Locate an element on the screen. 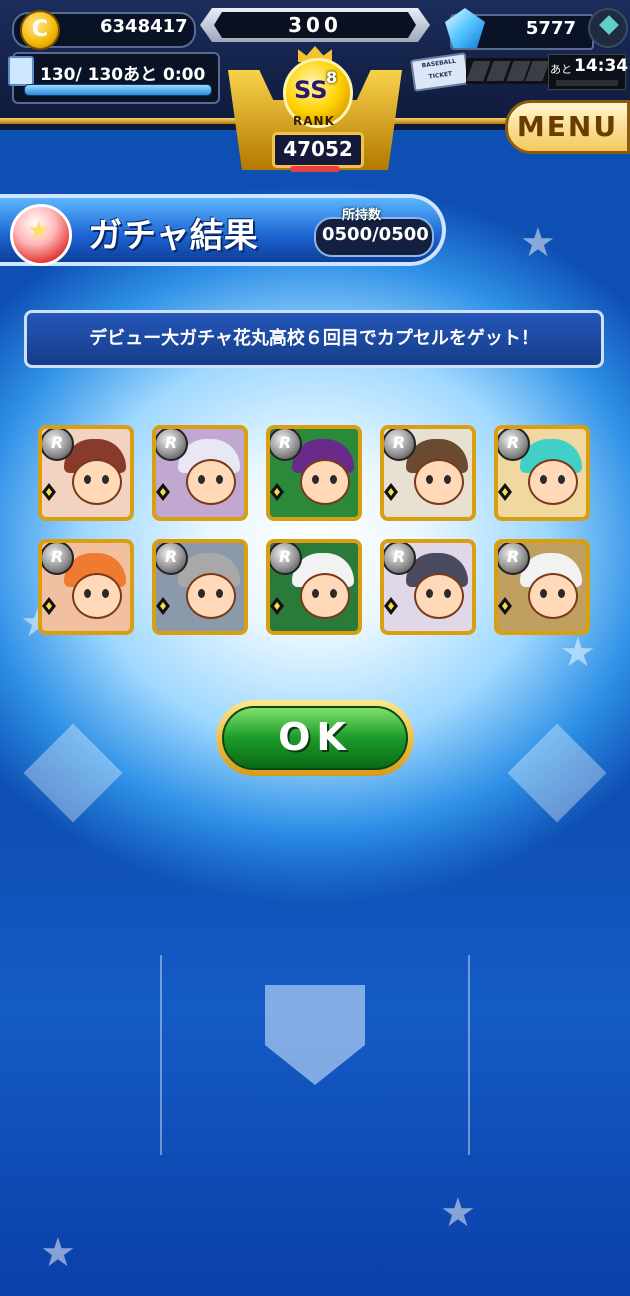 The width and height of the screenshot is (630, 1296). ok-button: OK is located at coordinates (315, 738).